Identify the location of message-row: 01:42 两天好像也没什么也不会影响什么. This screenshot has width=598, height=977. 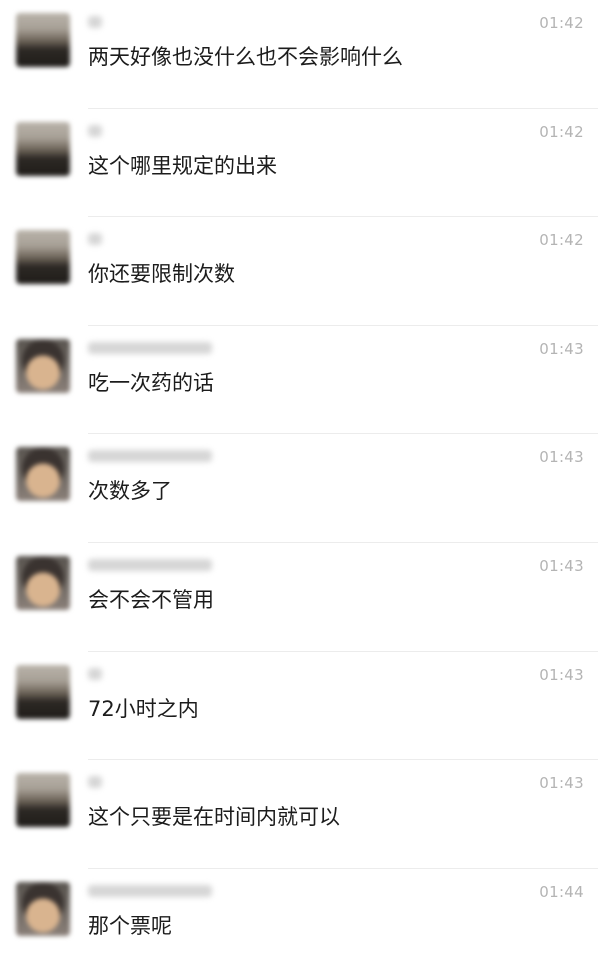
(299, 54).